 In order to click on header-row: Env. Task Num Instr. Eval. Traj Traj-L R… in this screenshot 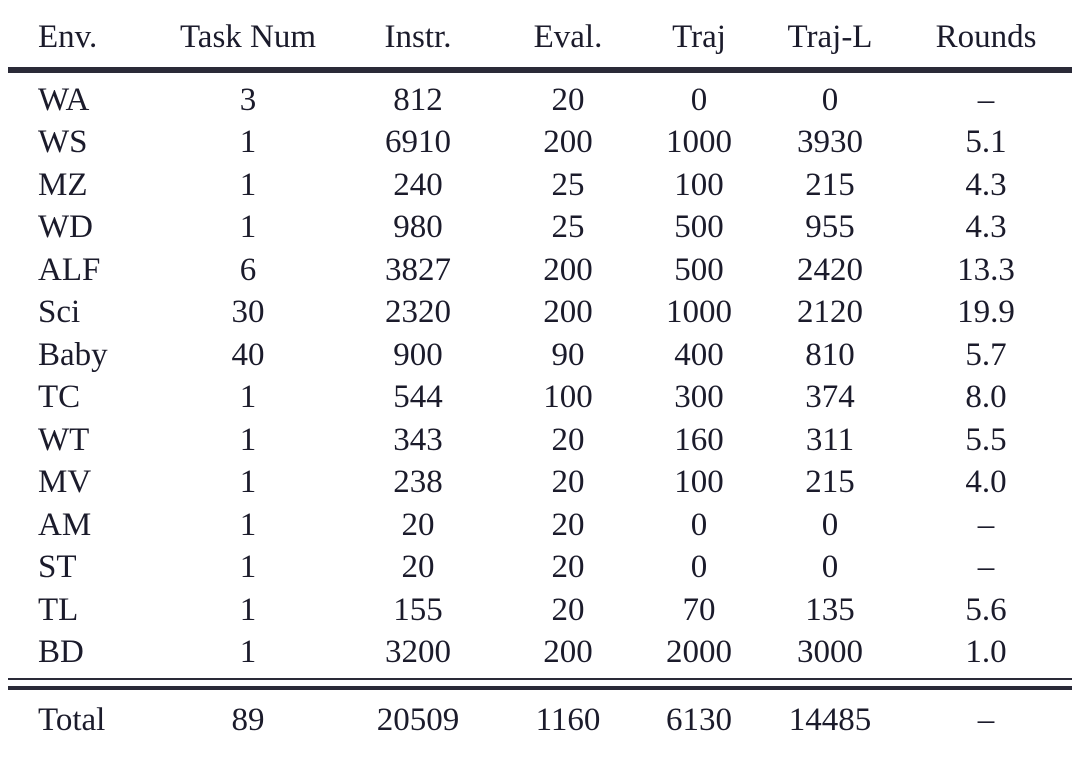, I will do `click(540, 37)`.